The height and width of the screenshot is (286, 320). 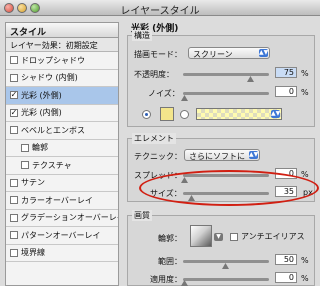 I want to click on opacity-slider-track, so click(x=226, y=74).